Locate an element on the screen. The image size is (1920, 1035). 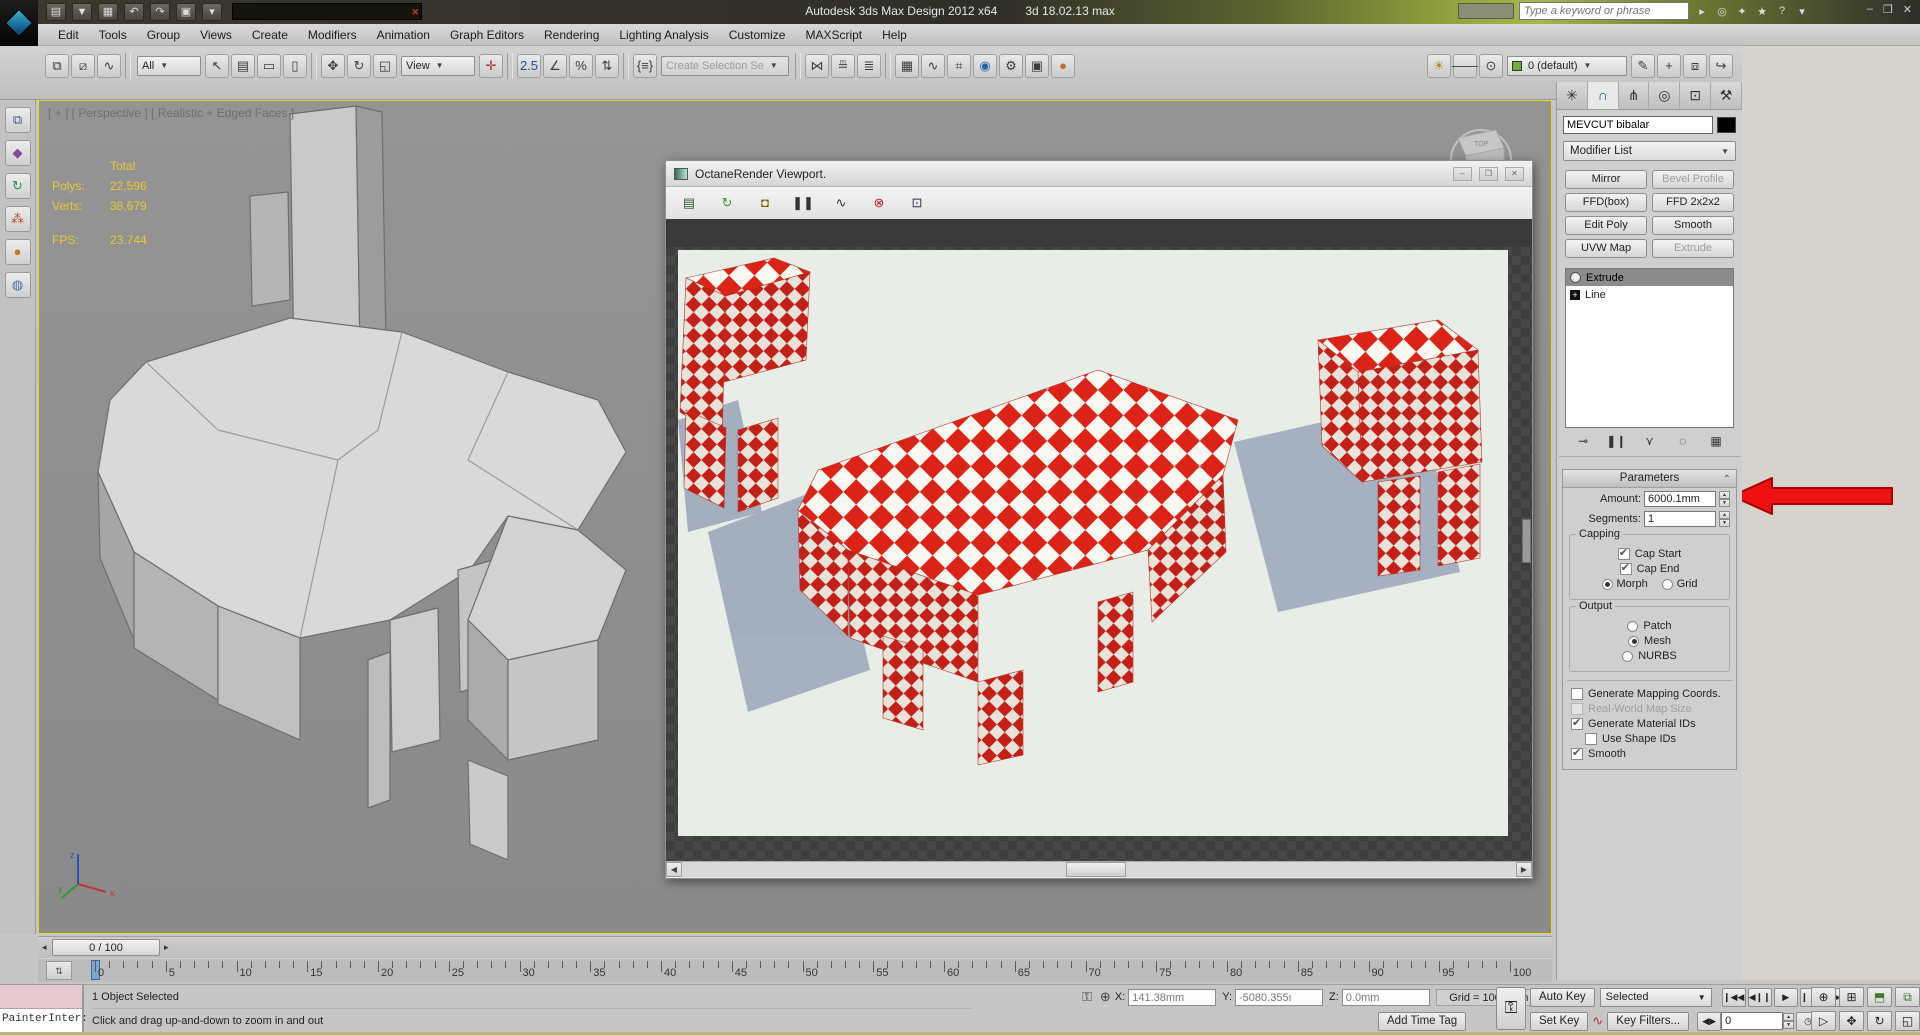
octane-window-titlebar: OctaneRender Viewport. – ❒ ✕ is located at coordinates (1099, 174).